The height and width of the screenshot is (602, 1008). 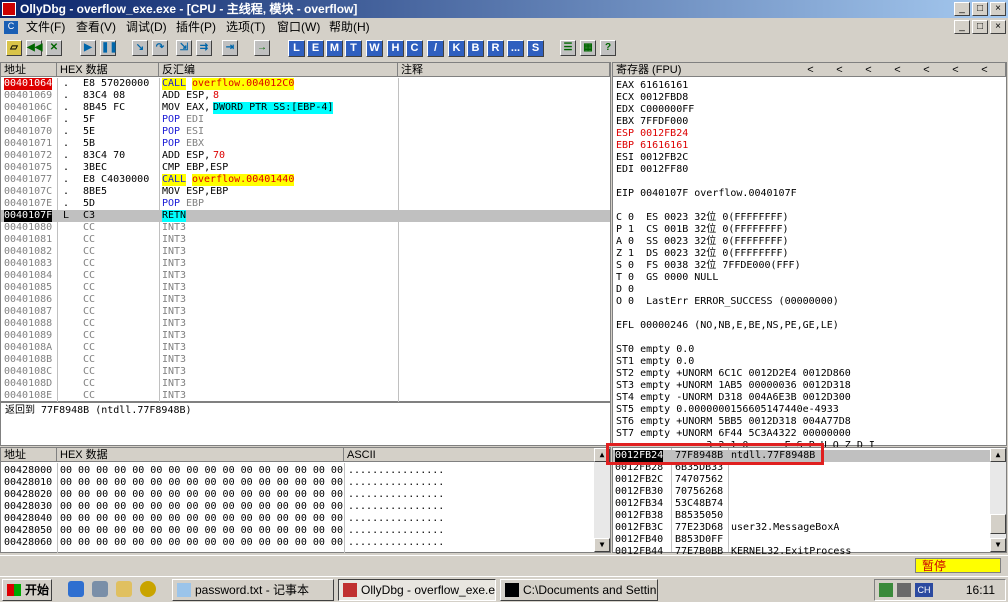 What do you see at coordinates (305, 300) in the screenshot?
I see `disasm-row: 00401086 CC INT3` at bounding box center [305, 300].